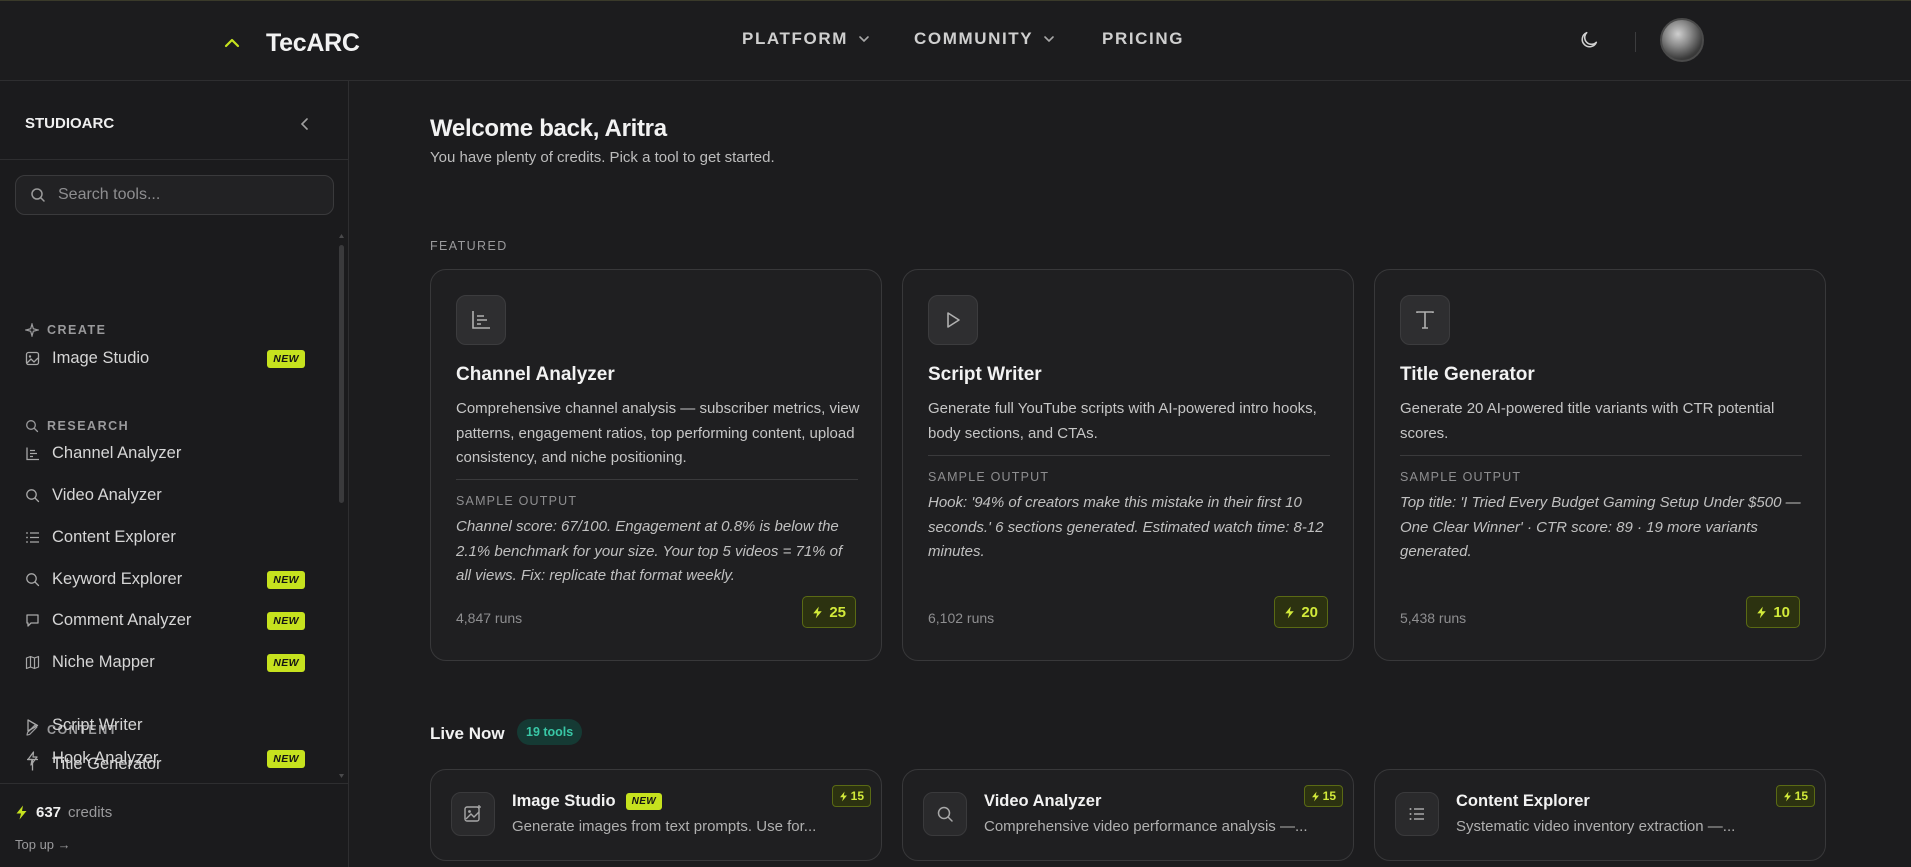  I want to click on list-icon, so click(32, 537).